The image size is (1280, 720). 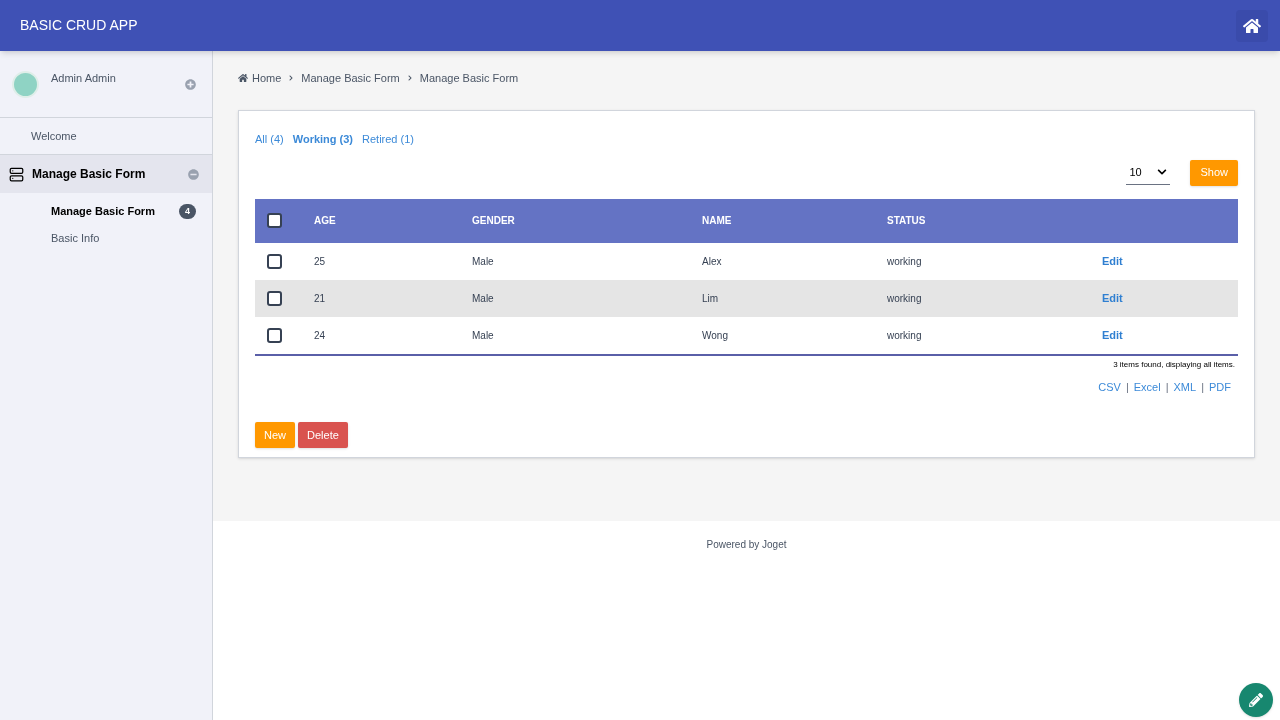 I want to click on table-cell: Wong, so click(x=715, y=335).